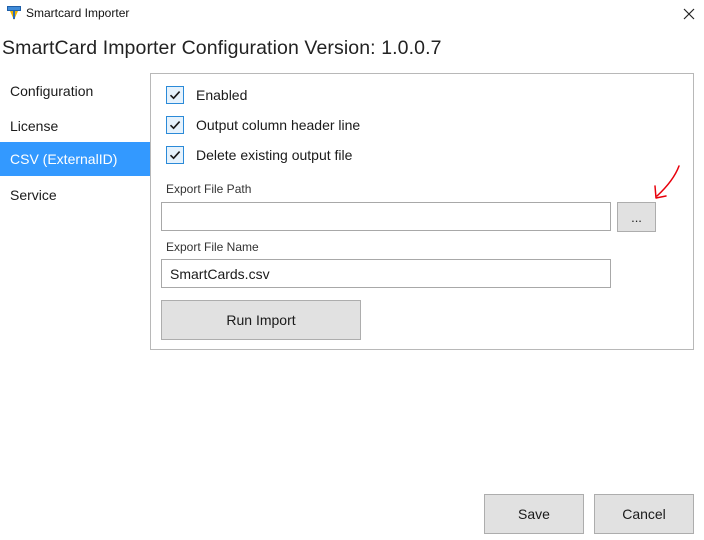 This screenshot has height=540, width=704. Describe the element at coordinates (689, 14) in the screenshot. I see `close-icon` at that location.